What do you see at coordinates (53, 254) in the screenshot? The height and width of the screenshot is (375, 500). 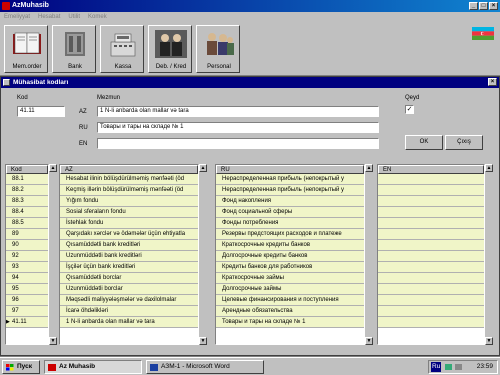 I see `kod-scrollbar: ▲ ▼` at bounding box center [53, 254].